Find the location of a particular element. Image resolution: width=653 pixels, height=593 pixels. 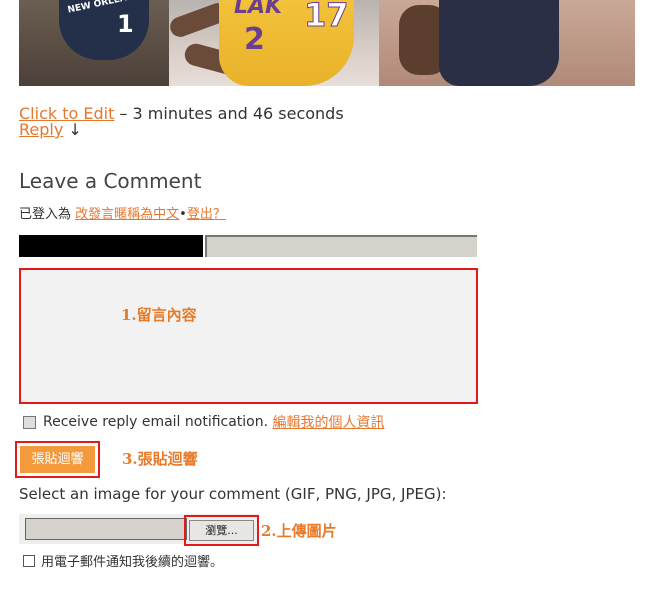

player-left: 1 NEW ORLEANS is located at coordinates (94, 43).